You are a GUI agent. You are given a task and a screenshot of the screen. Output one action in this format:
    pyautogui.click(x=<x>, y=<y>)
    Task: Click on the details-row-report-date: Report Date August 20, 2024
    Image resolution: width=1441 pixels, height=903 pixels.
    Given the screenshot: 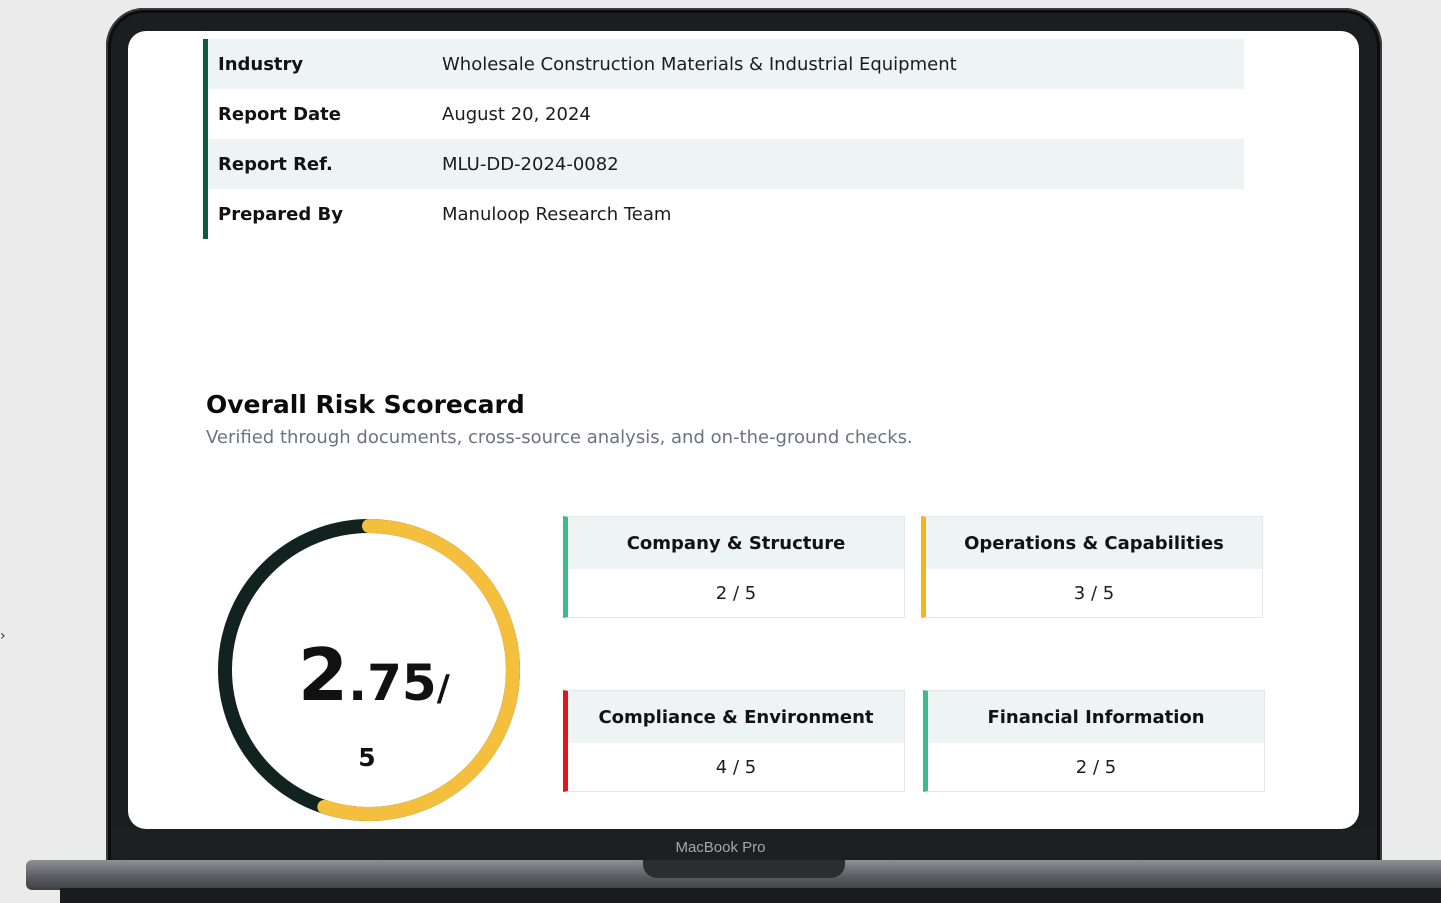 What is the action you would take?
    pyautogui.click(x=726, y=114)
    